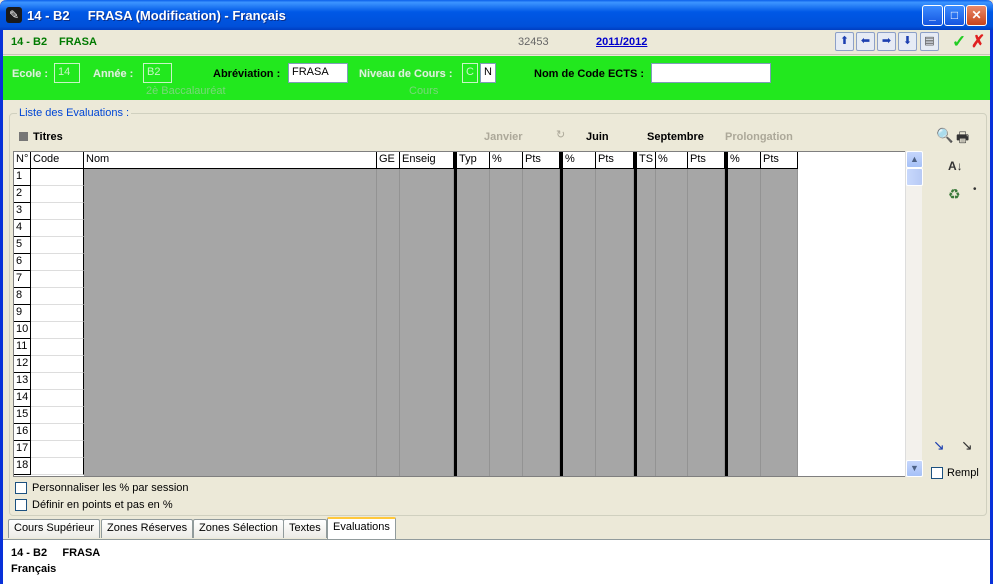 The image size is (993, 584). I want to click on tab-zones-reserves: Zones Réserves, so click(147, 528).